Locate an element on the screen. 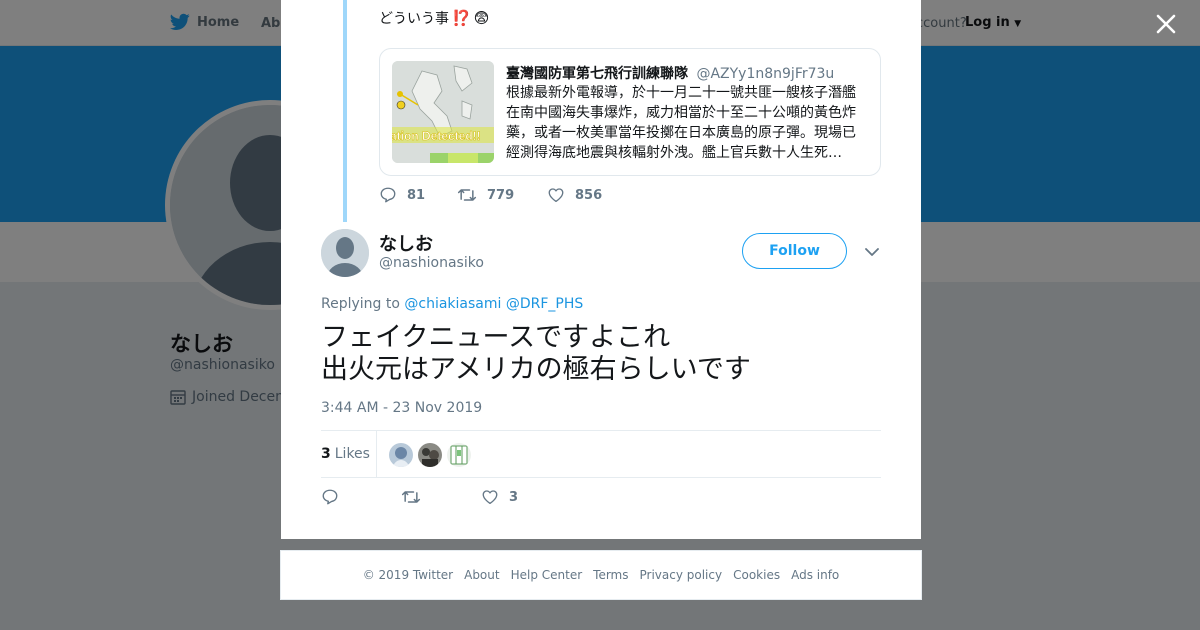  likes-stat-count: 3 is located at coordinates (326, 454).